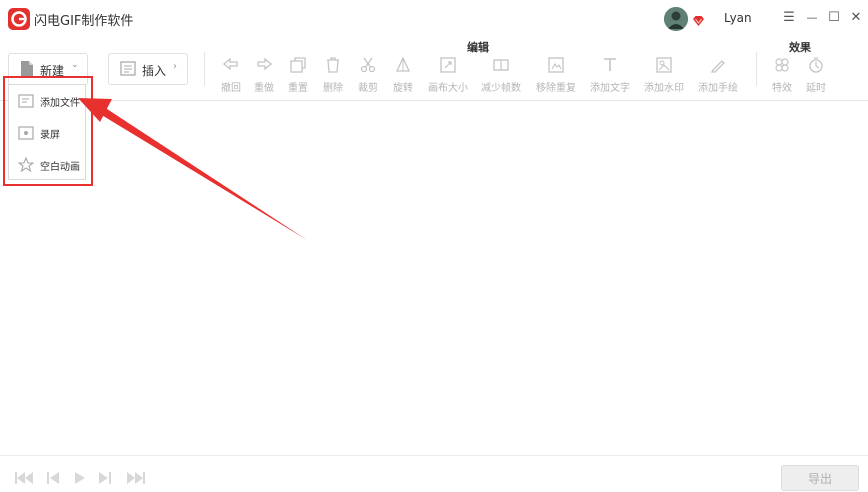 Image resolution: width=868 pixels, height=492 pixels. What do you see at coordinates (105, 480) in the screenshot?
I see `next-frame-icon` at bounding box center [105, 480].